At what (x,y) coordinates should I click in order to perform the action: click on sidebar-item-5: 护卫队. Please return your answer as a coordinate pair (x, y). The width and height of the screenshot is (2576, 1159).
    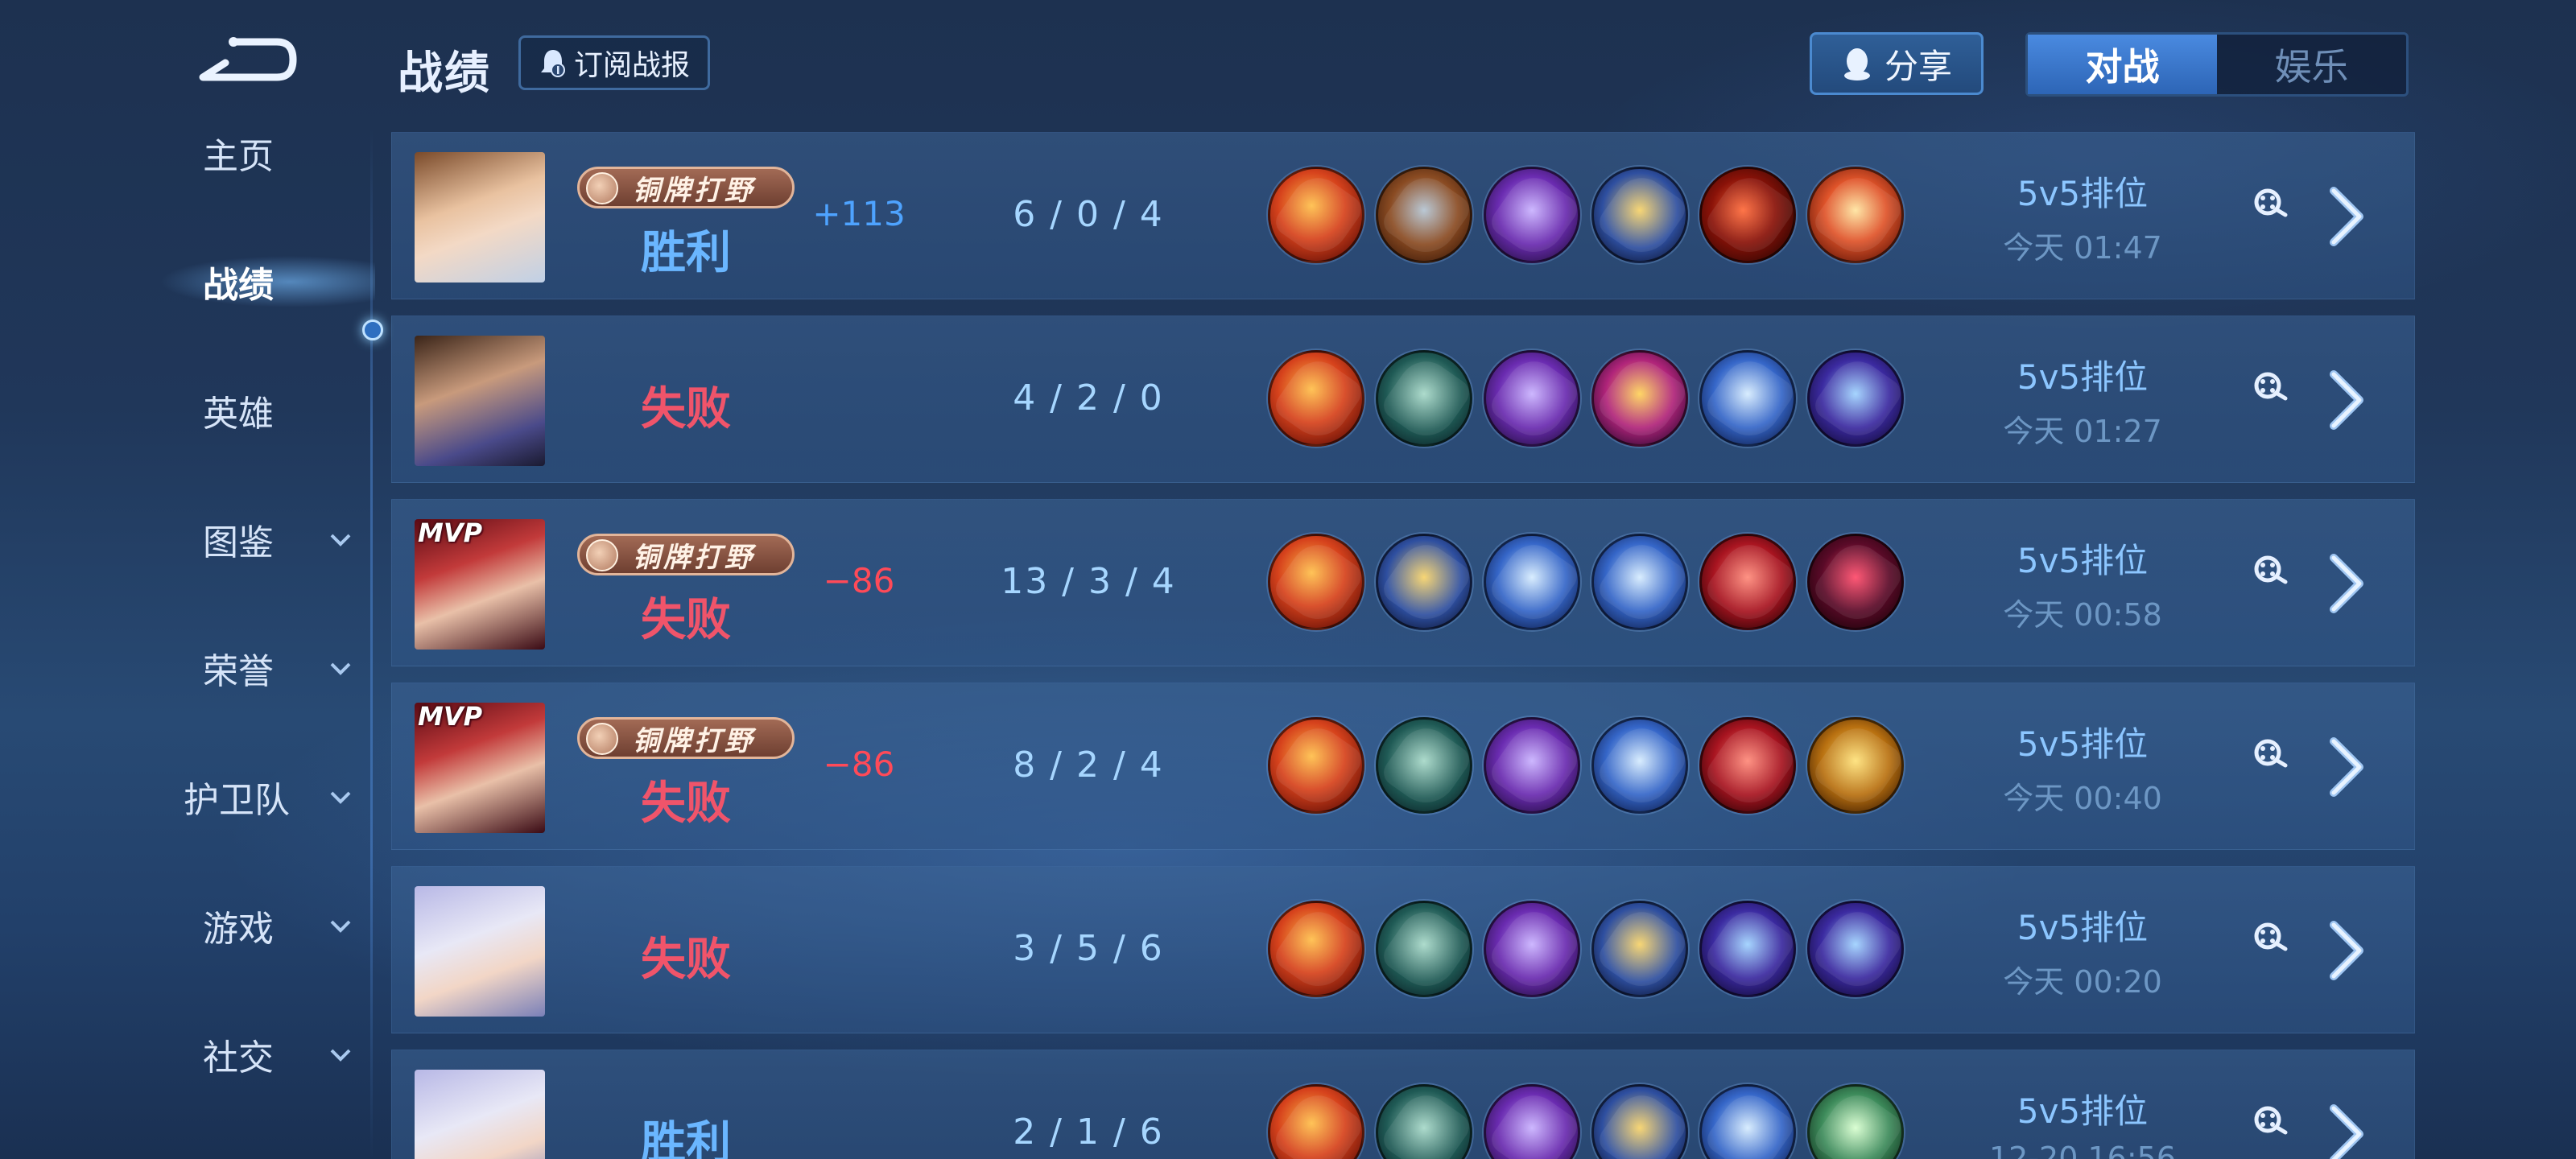
    Looking at the image, I should click on (187, 797).